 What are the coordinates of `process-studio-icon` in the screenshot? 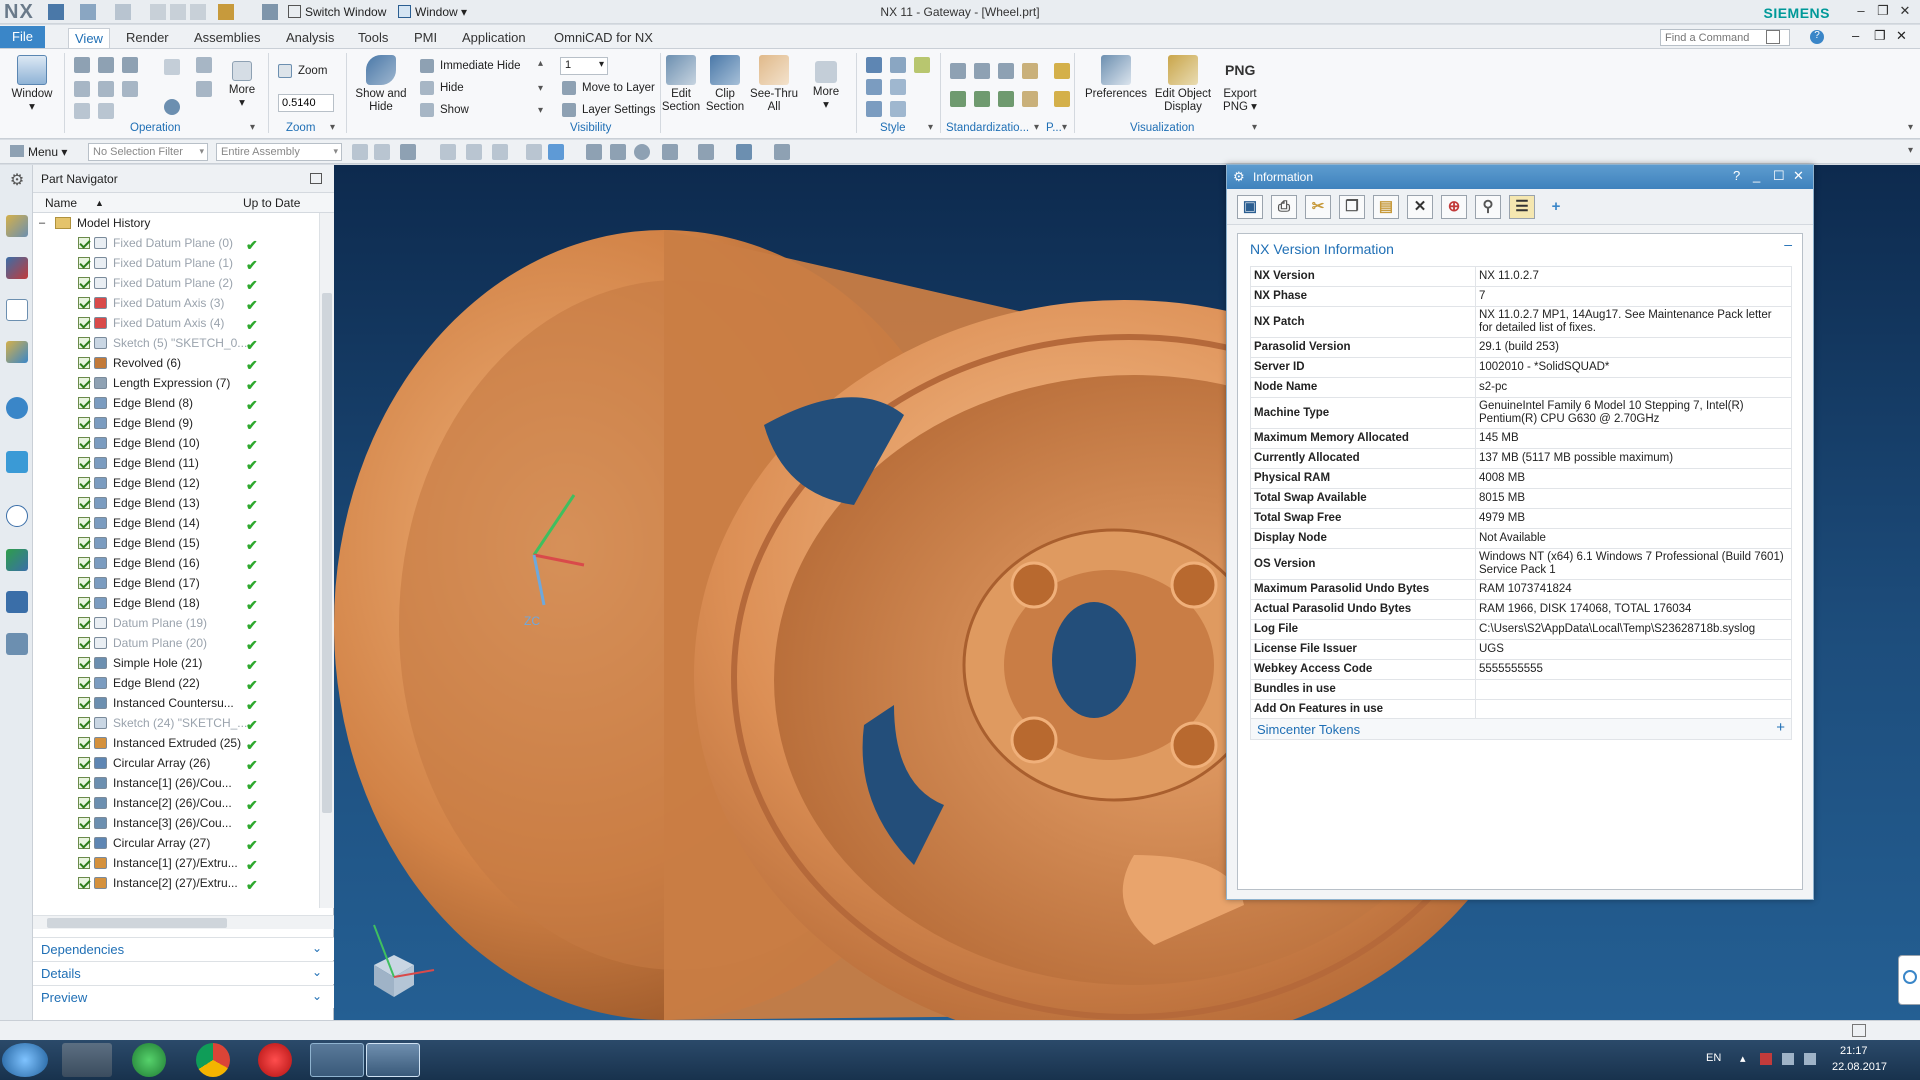 It's located at (17, 602).